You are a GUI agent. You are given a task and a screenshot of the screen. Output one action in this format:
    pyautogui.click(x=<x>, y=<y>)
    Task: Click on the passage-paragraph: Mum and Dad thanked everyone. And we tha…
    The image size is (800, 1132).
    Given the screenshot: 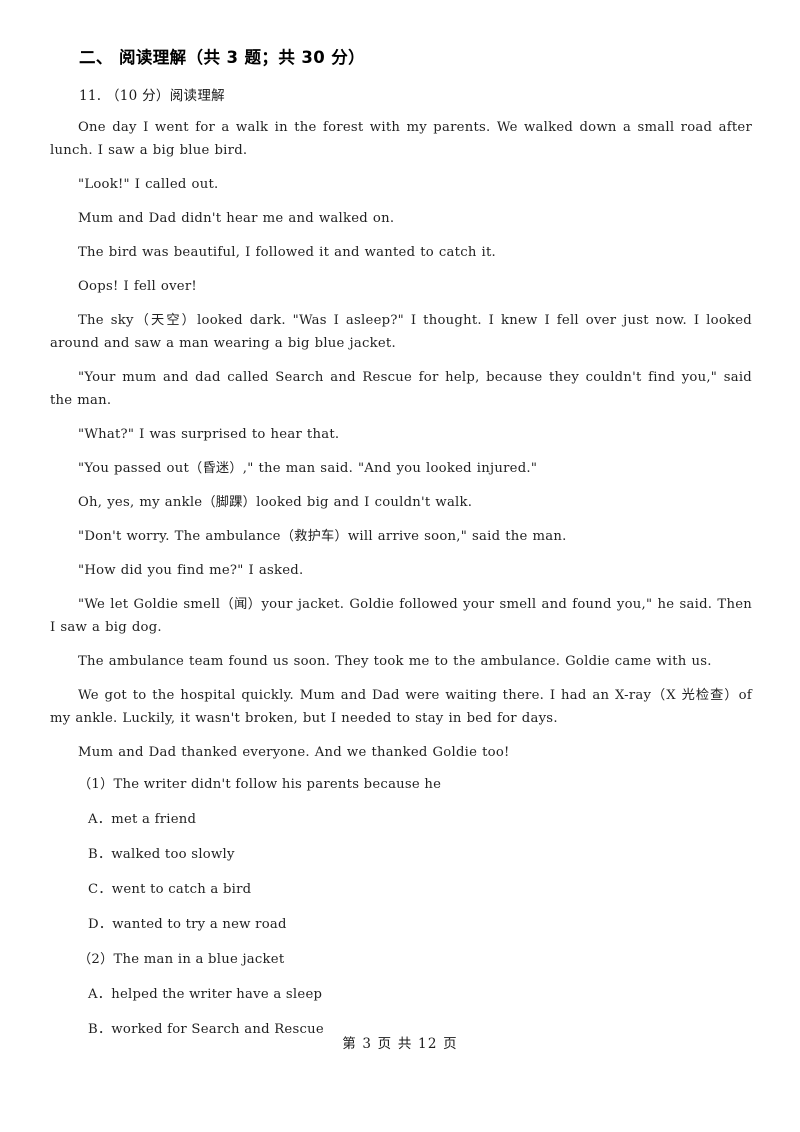 What is the action you would take?
    pyautogui.click(x=294, y=752)
    